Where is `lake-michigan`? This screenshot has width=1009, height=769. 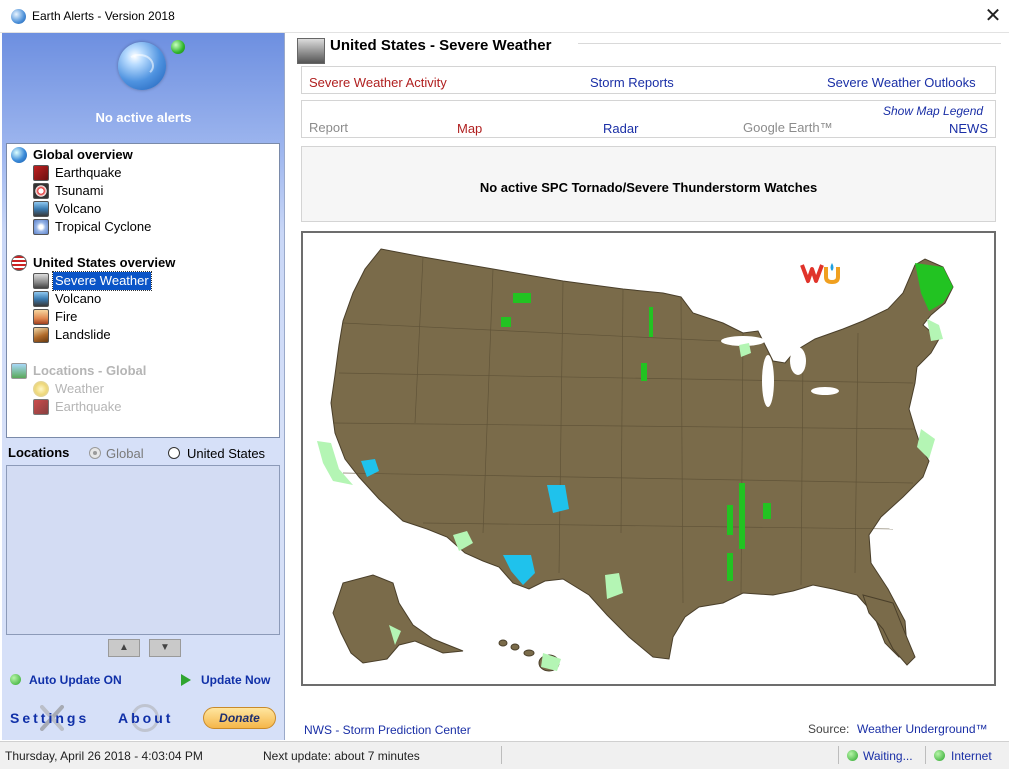
lake-michigan is located at coordinates (768, 381).